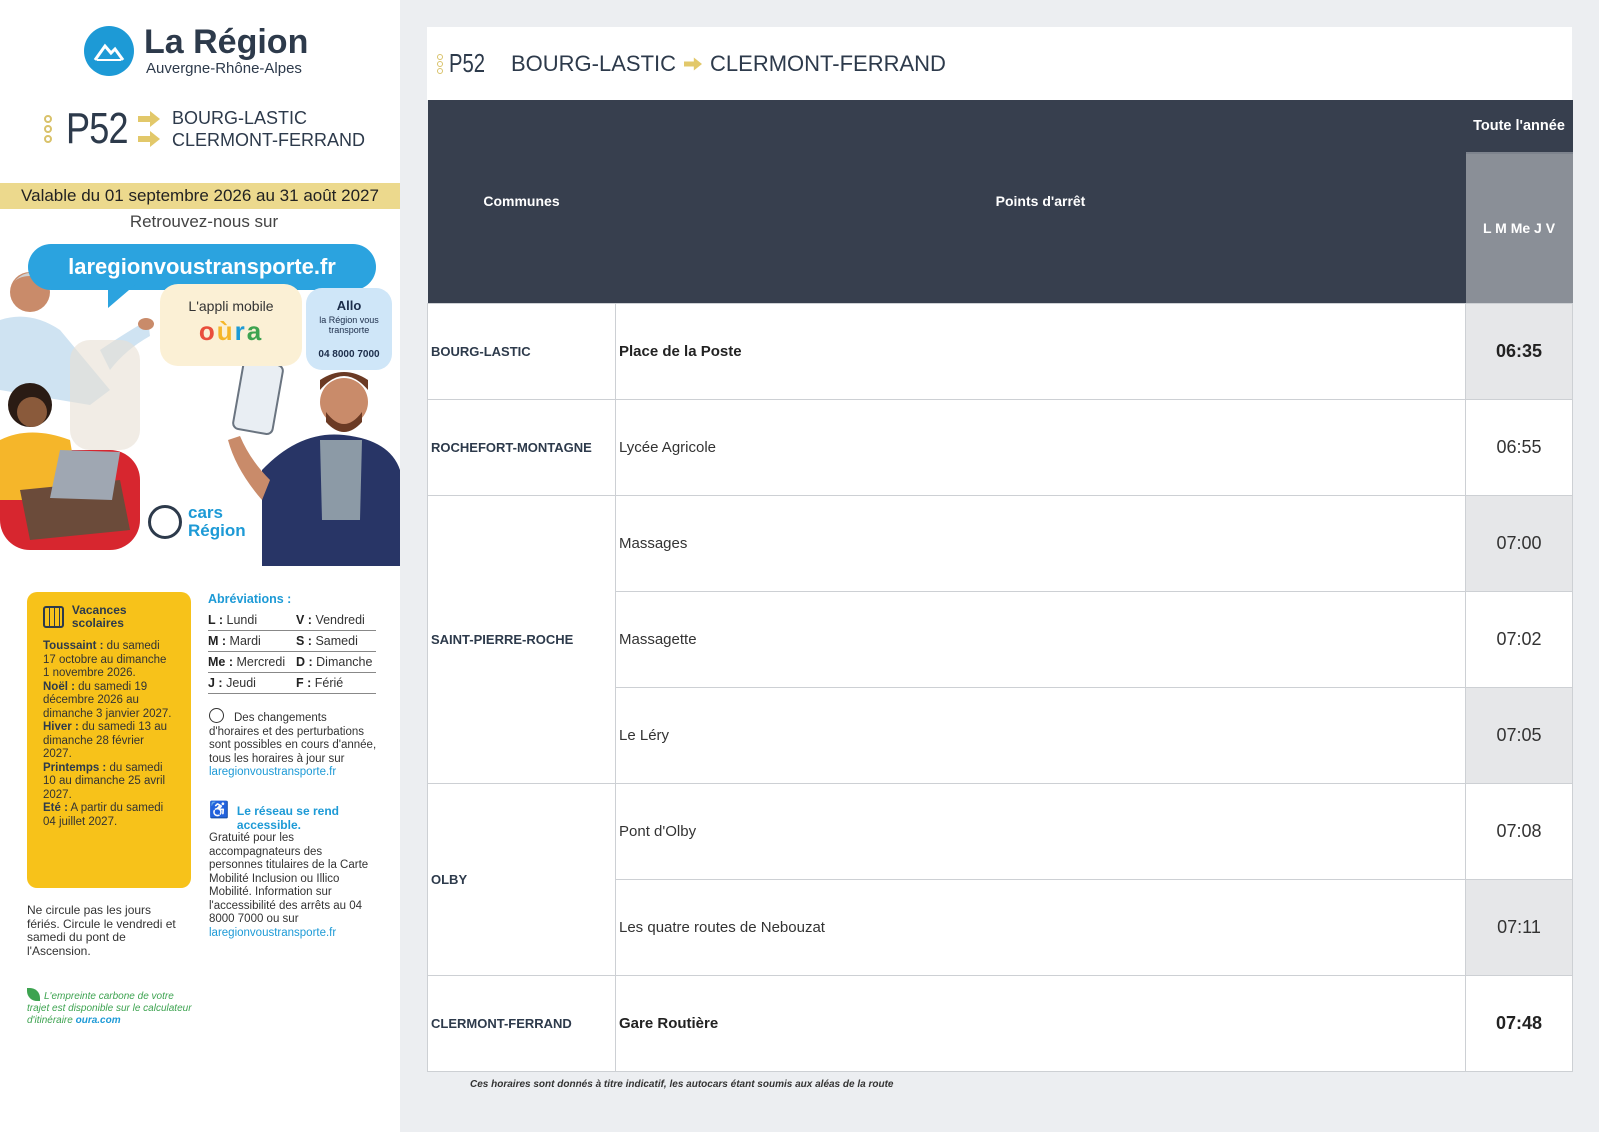  Describe the element at coordinates (203, 129) in the screenshot. I see `line-heading: P52 BOURG-LASTIC CLERMONT-FERRAND` at that location.